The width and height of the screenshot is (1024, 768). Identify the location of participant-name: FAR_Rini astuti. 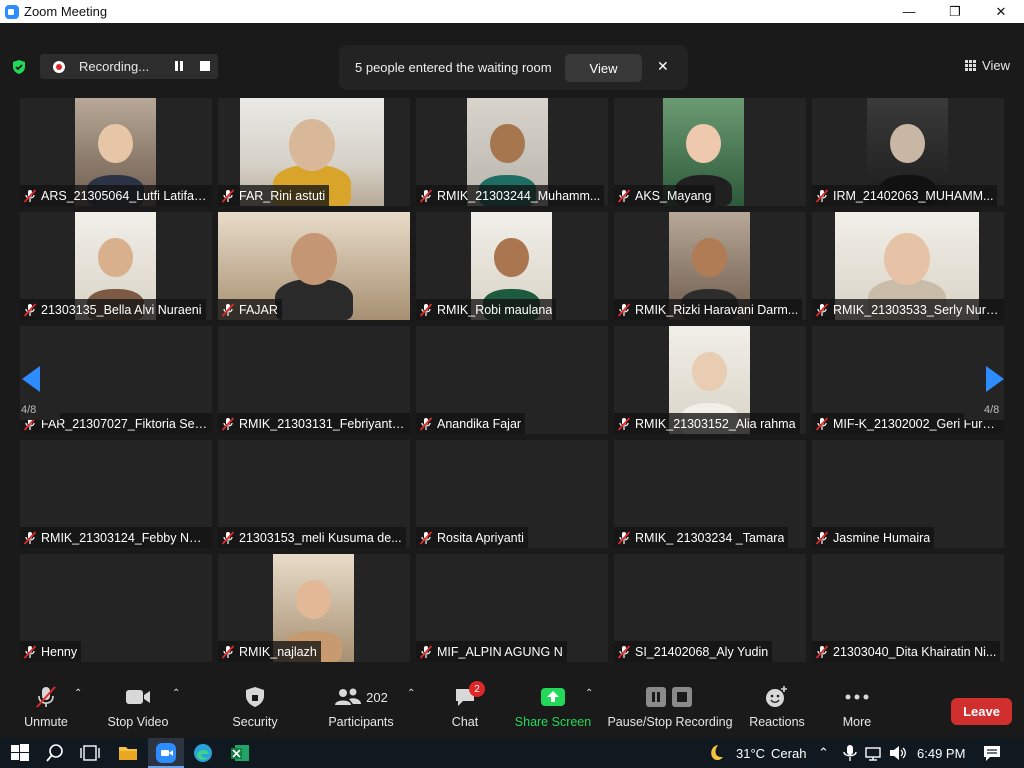
(282, 195).